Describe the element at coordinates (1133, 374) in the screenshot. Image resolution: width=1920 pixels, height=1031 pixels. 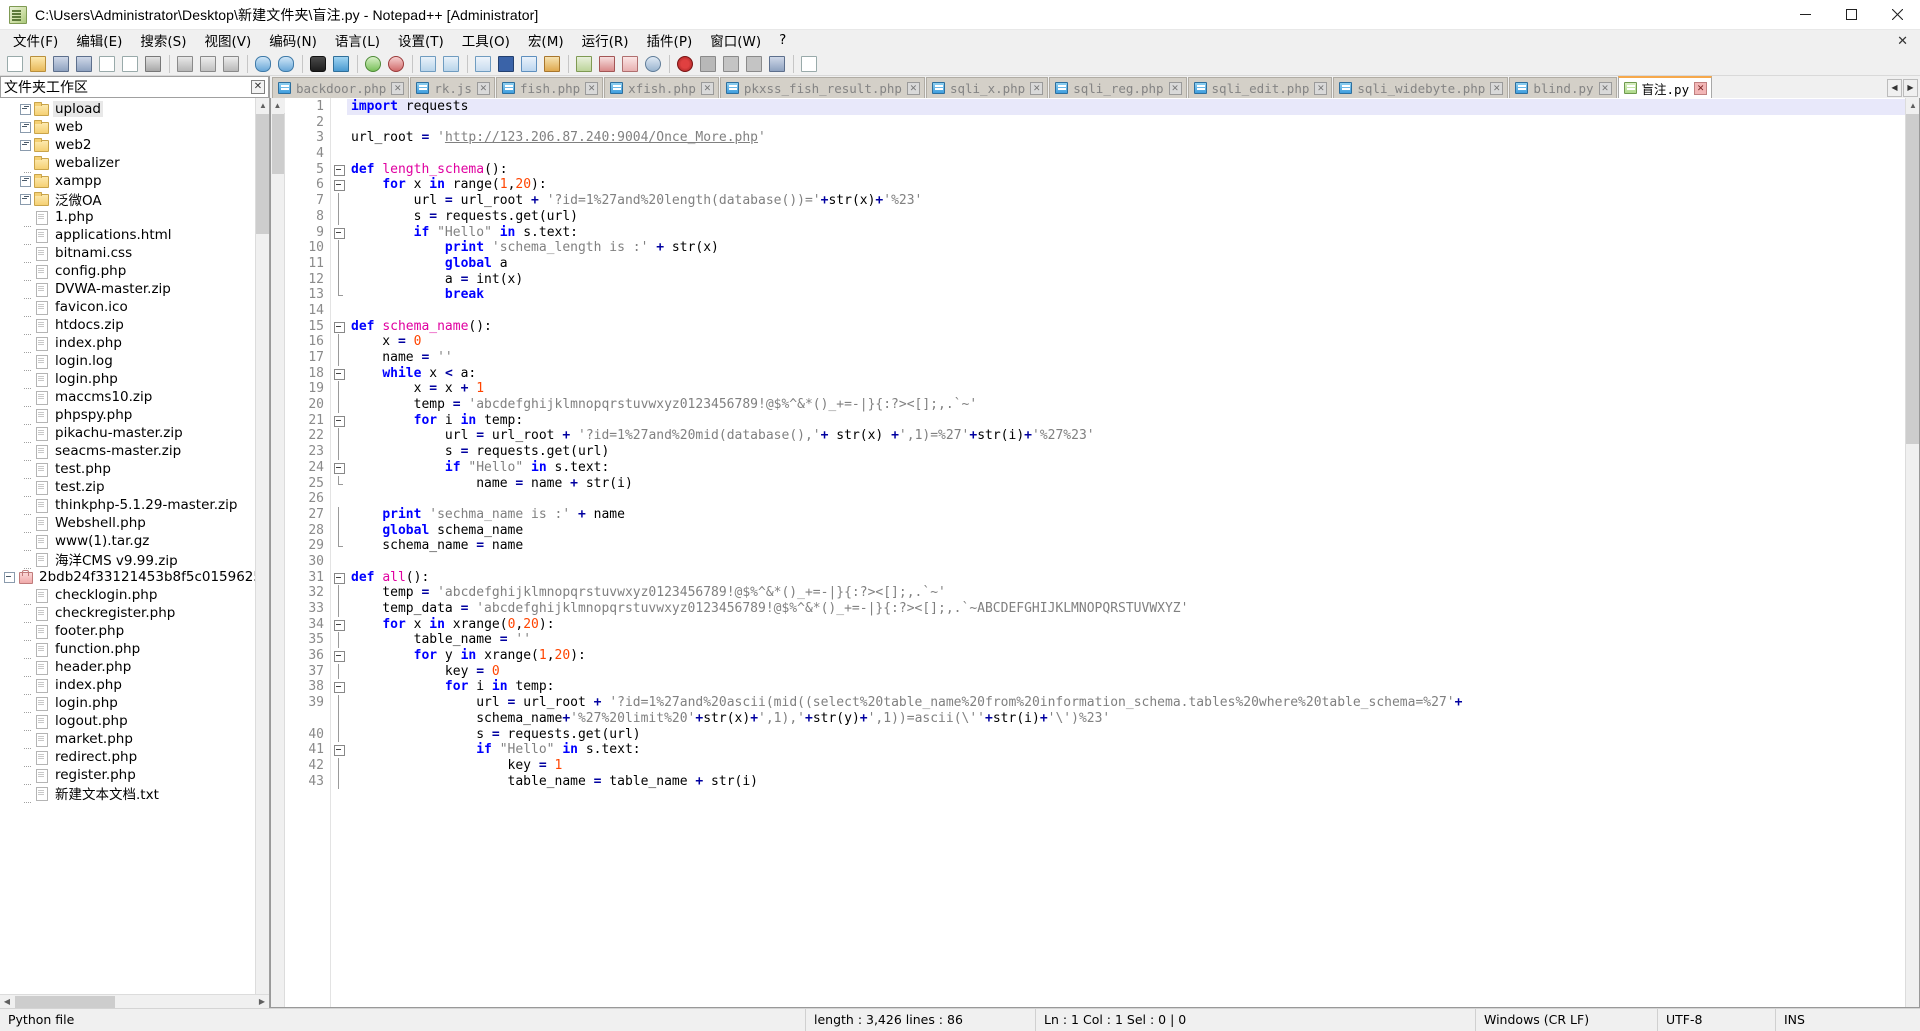
I see `code-line: while x < a:` at that location.